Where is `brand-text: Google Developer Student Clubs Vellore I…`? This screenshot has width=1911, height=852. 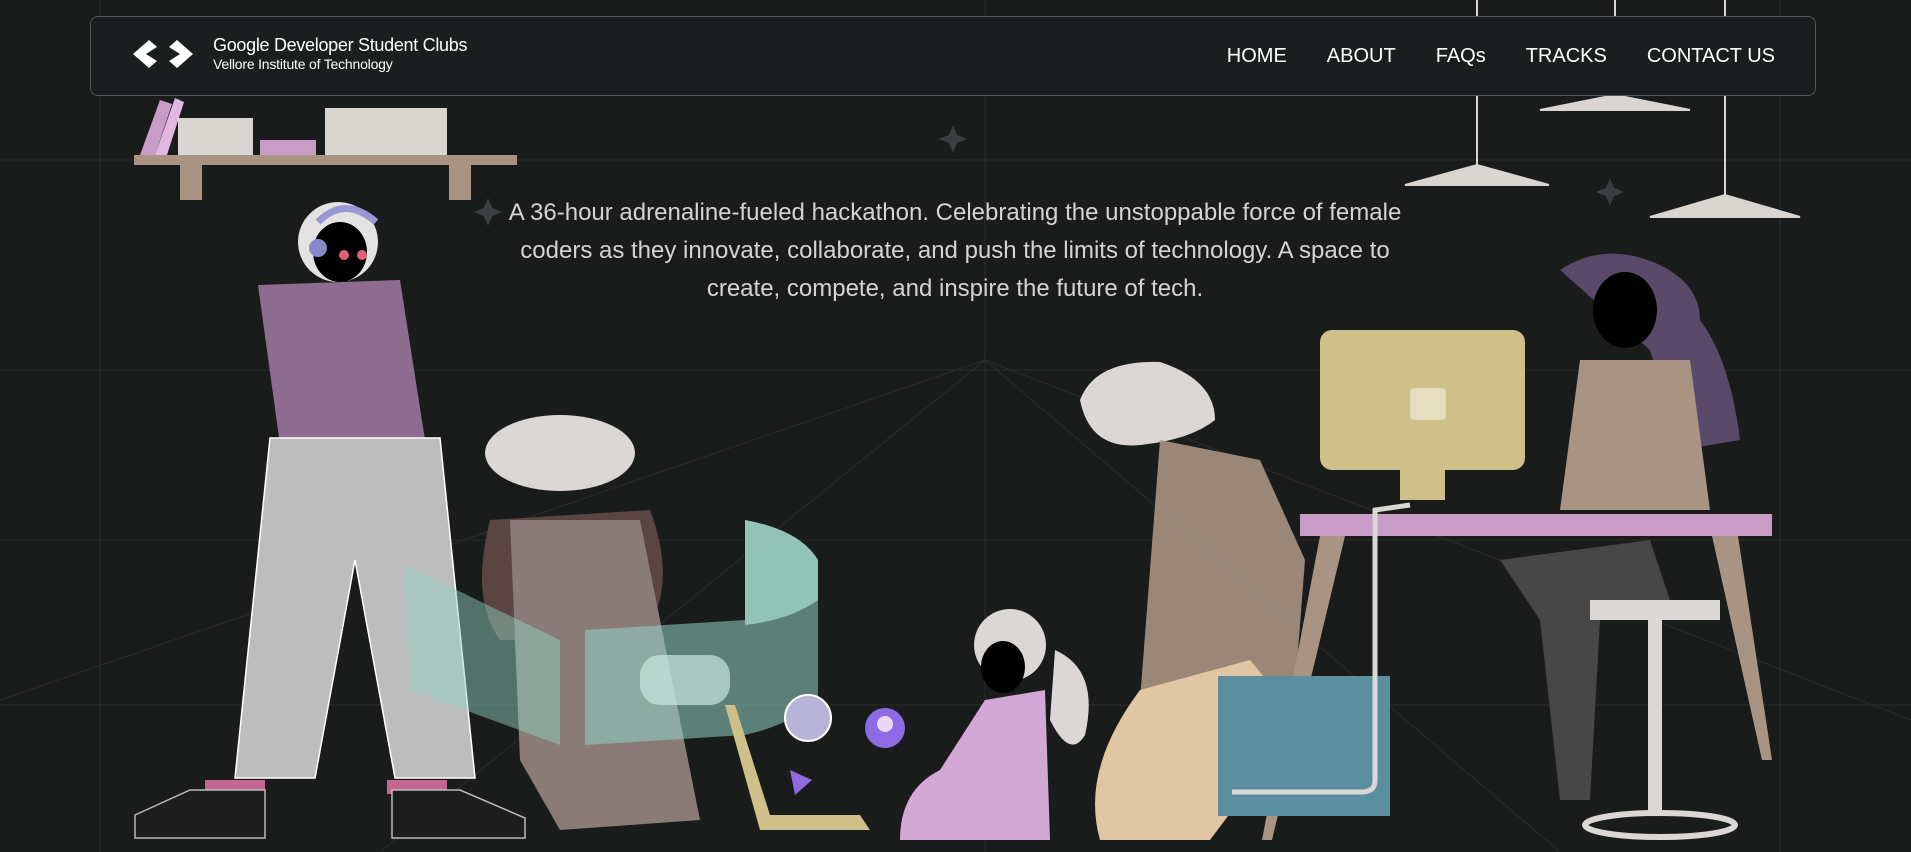
brand-text: Google Developer Student Clubs Vellore I… is located at coordinates (340, 53).